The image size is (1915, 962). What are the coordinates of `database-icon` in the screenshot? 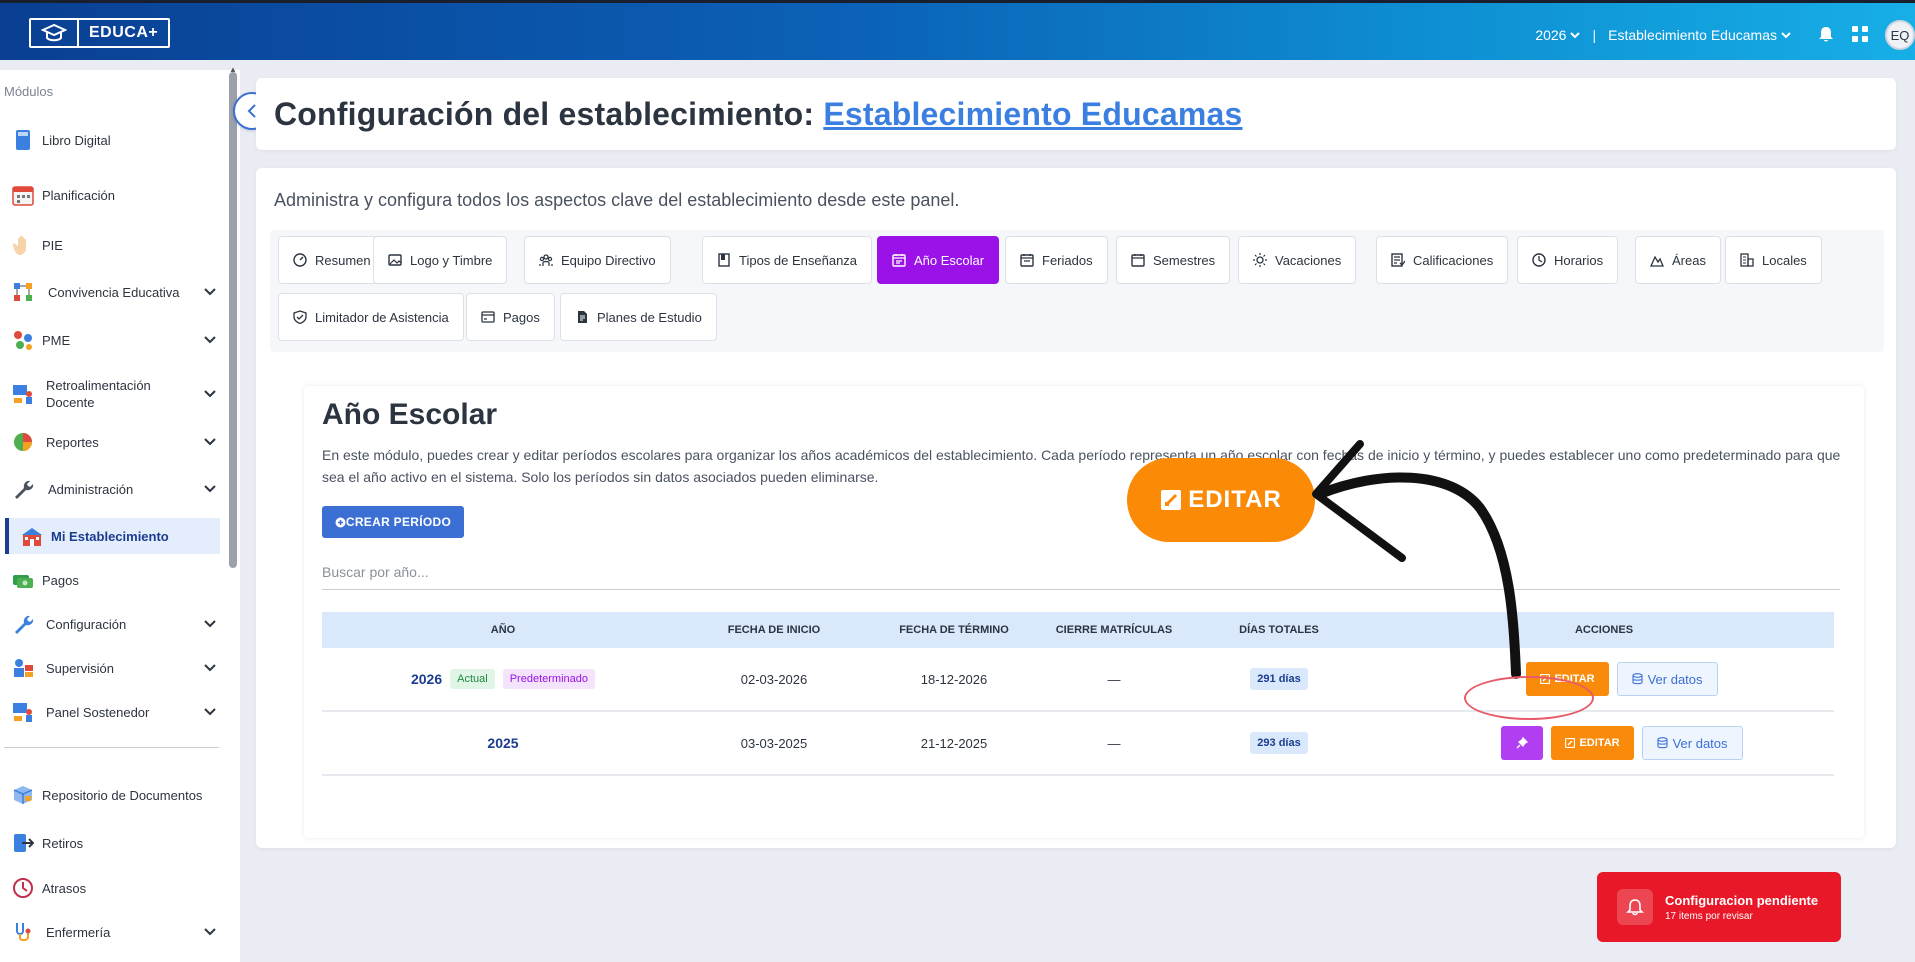 It's located at (1662, 743).